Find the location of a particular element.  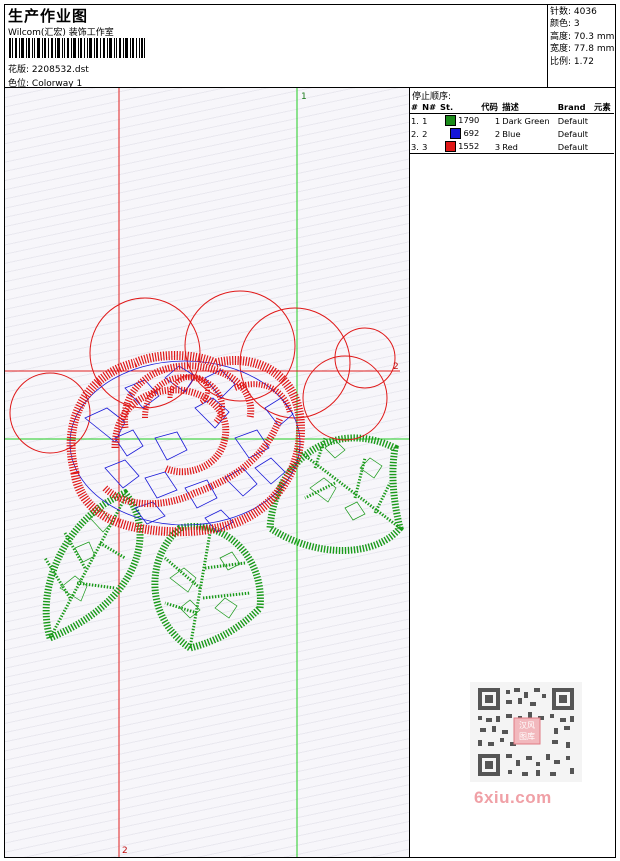

rose-fill is located at coordinates (185, 446).